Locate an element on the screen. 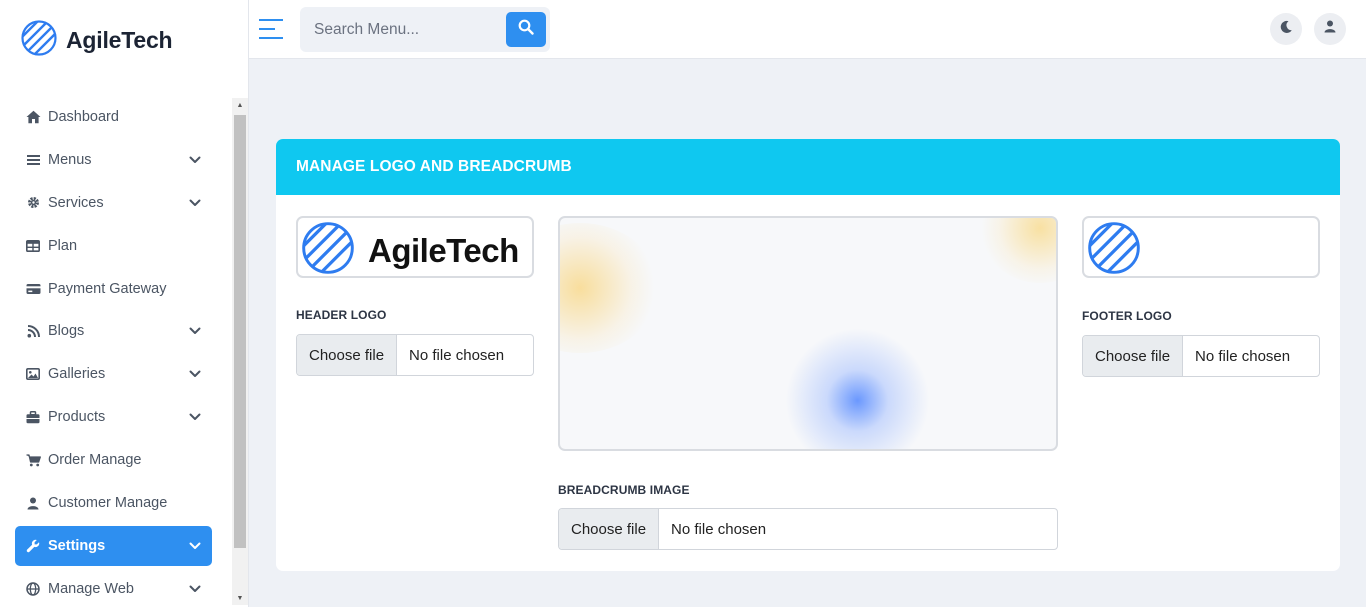  search-bar is located at coordinates (425, 29).